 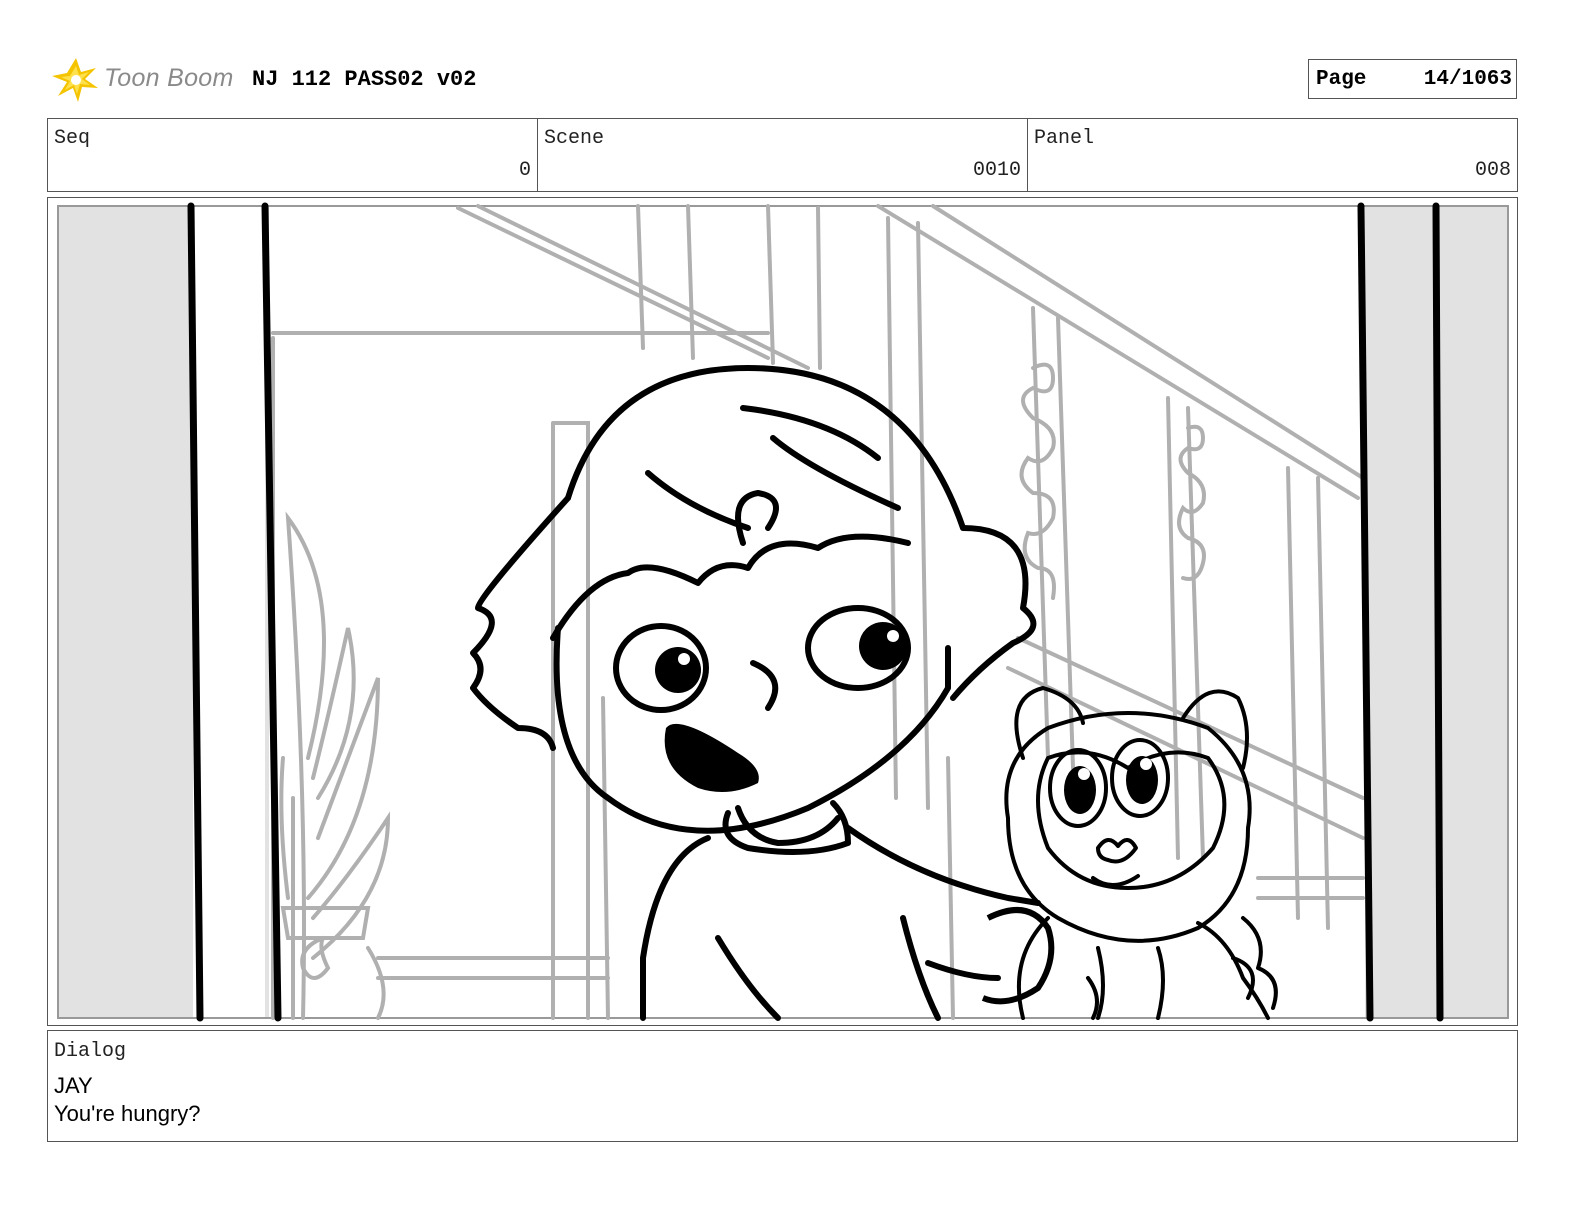 I want to click on scene-value: 0010, so click(x=996, y=170).